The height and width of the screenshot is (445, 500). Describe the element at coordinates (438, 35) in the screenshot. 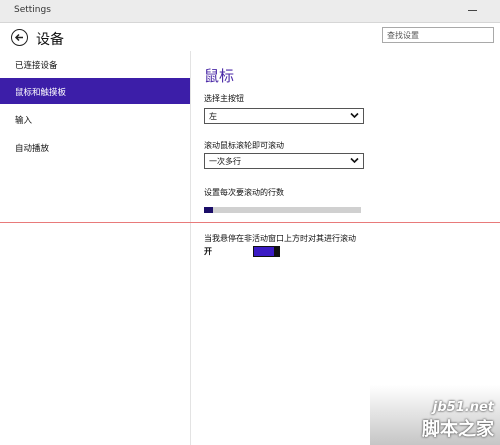

I see `search-input: 查找设置` at that location.